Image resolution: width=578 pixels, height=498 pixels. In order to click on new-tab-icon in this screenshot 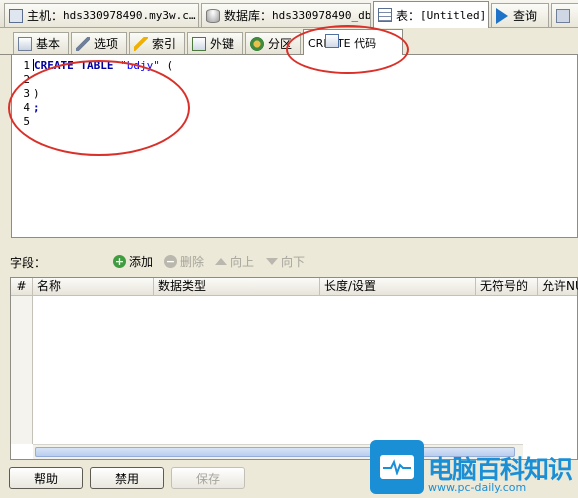, I will do `click(563, 15)`.